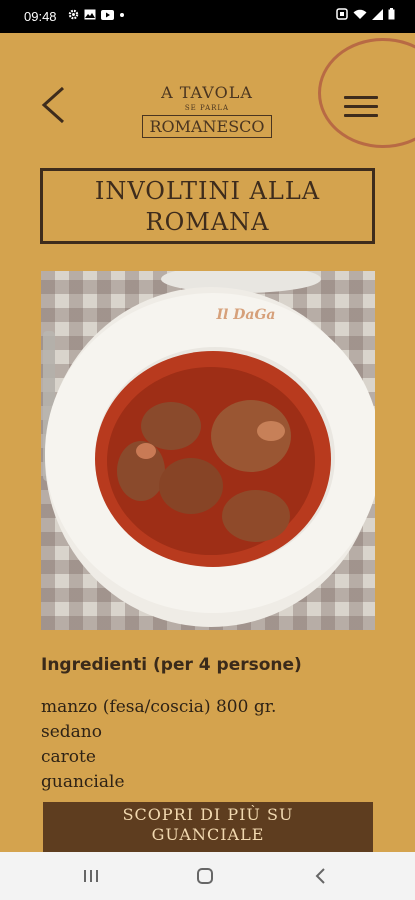 The width and height of the screenshot is (415, 900). What do you see at coordinates (90, 15) in the screenshot?
I see `image-icon` at bounding box center [90, 15].